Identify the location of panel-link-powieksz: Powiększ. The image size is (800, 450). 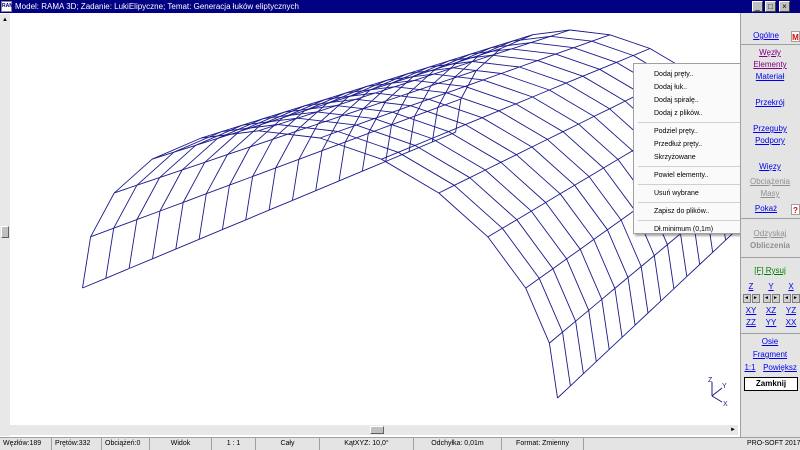
(779, 367).